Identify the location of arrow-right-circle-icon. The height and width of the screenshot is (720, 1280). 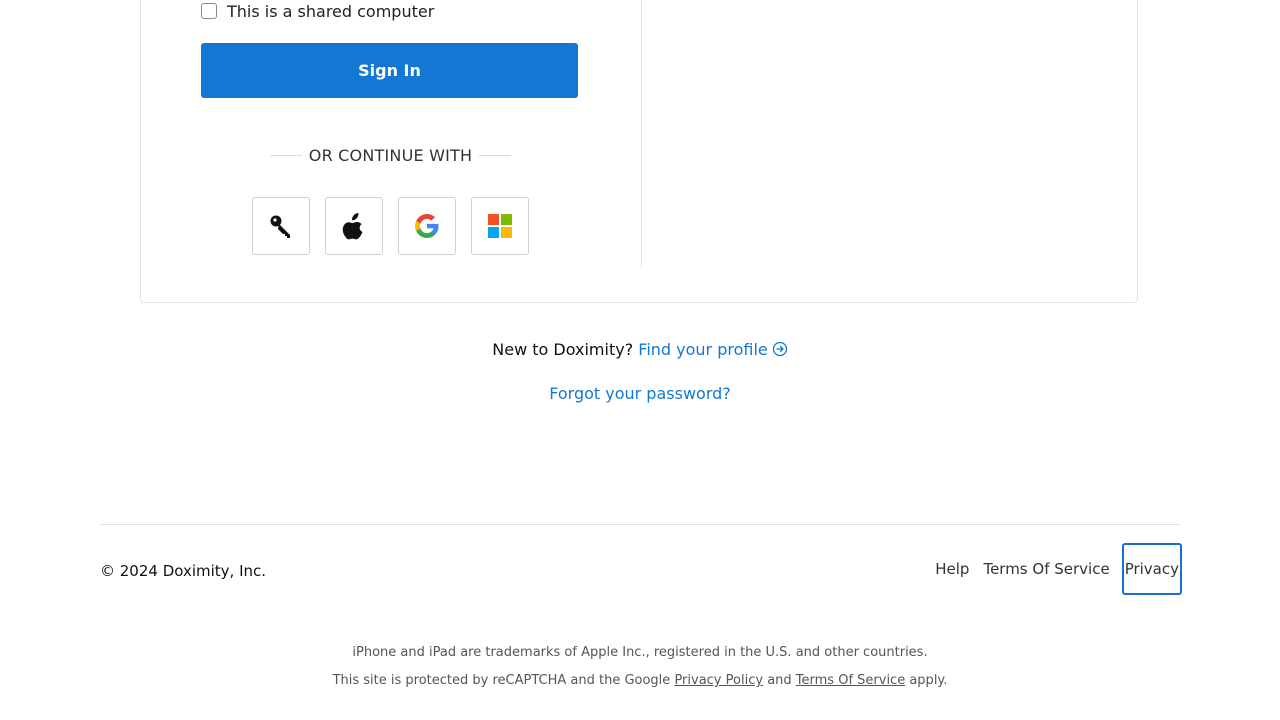
(780, 351).